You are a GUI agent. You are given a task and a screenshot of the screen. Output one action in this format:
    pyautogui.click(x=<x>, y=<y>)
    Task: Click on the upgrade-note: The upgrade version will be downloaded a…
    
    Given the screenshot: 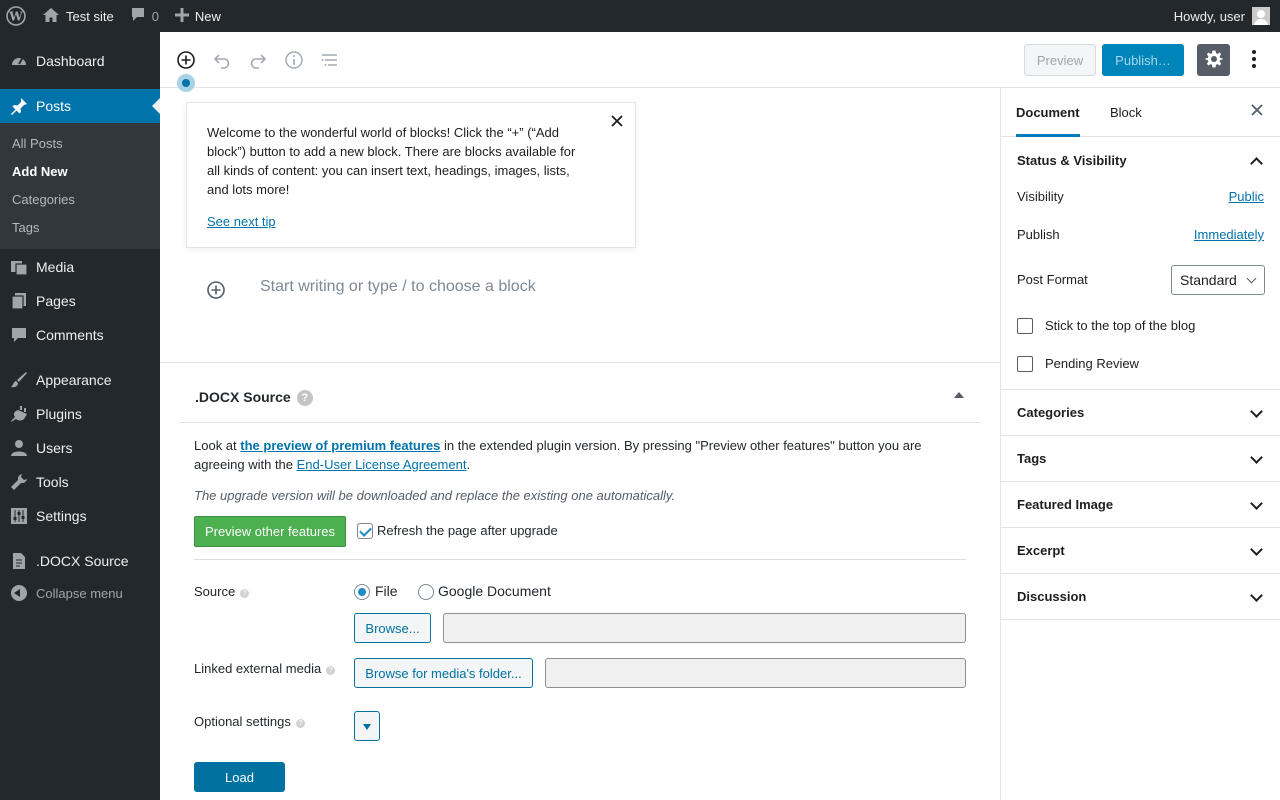 What is the action you would take?
    pyautogui.click(x=435, y=495)
    